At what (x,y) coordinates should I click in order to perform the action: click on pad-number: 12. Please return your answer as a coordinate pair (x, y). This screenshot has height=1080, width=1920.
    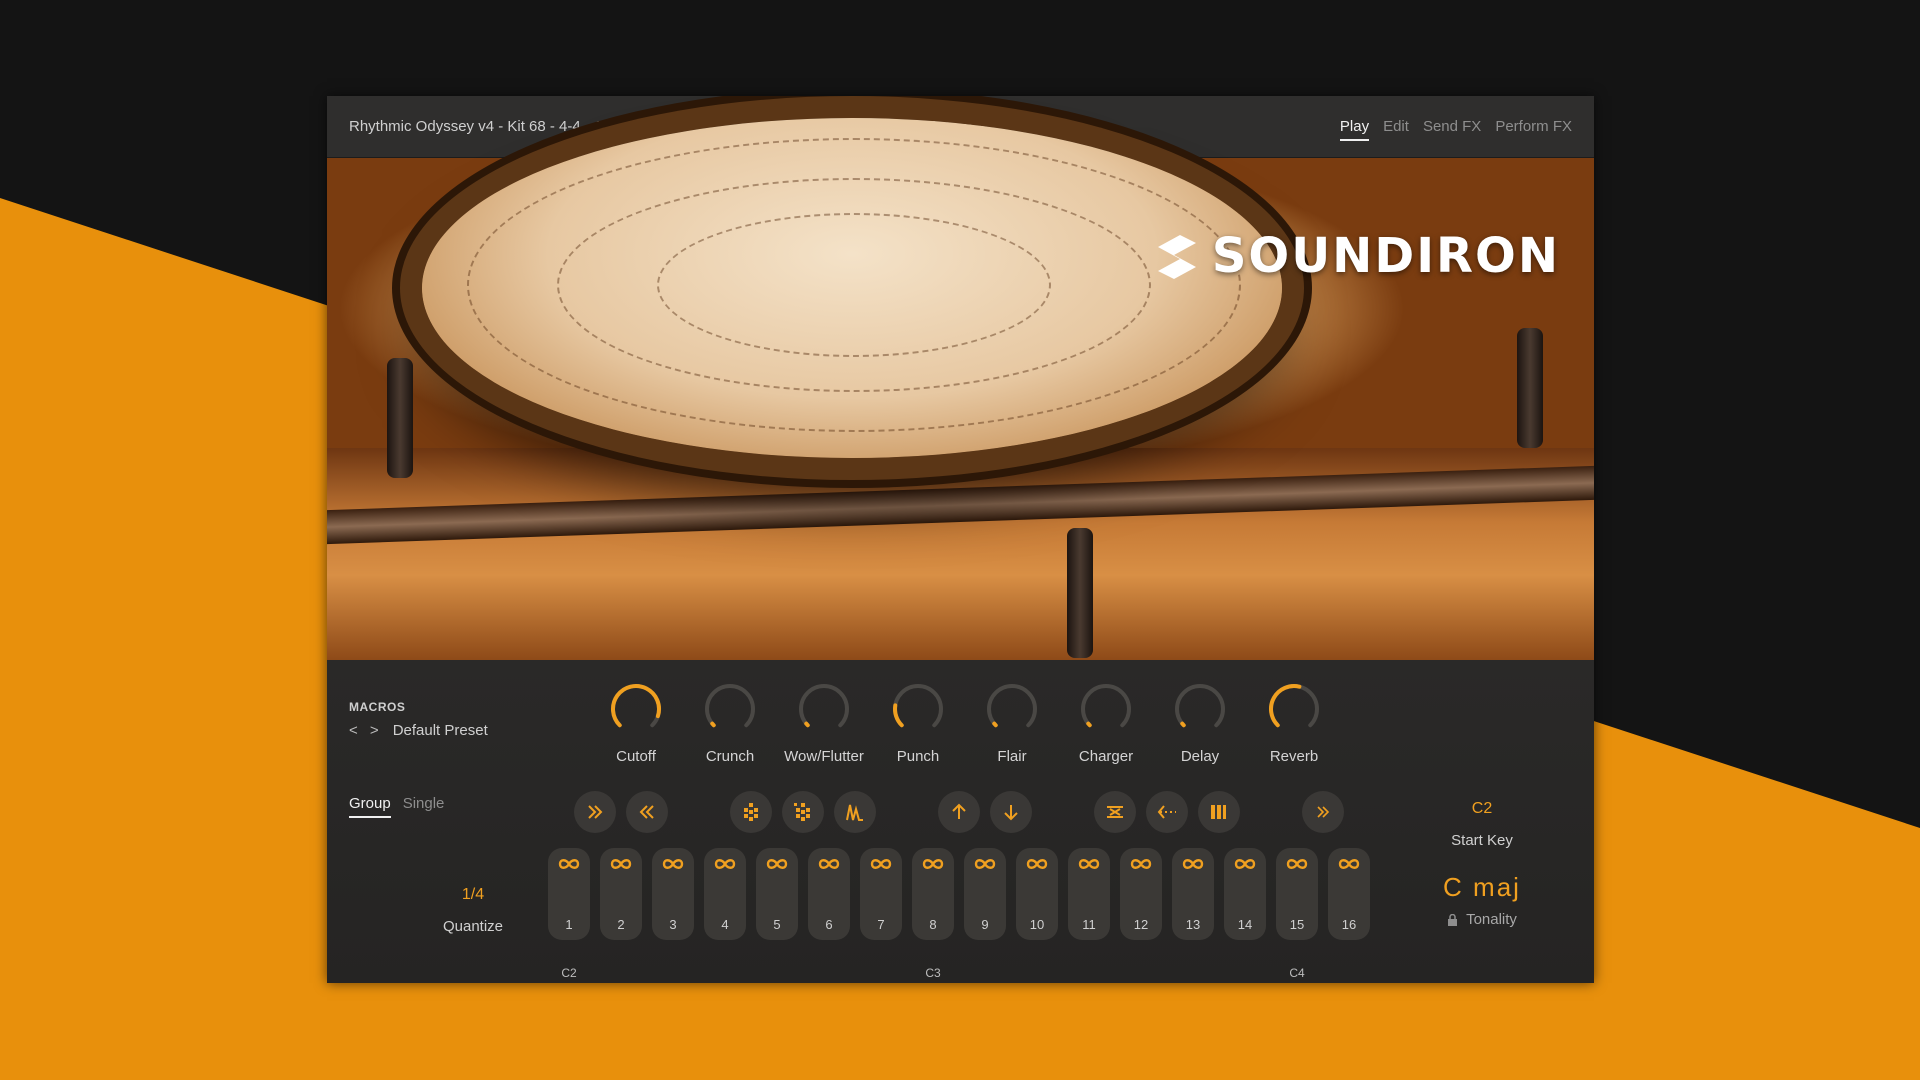
    Looking at the image, I should click on (1141, 924).